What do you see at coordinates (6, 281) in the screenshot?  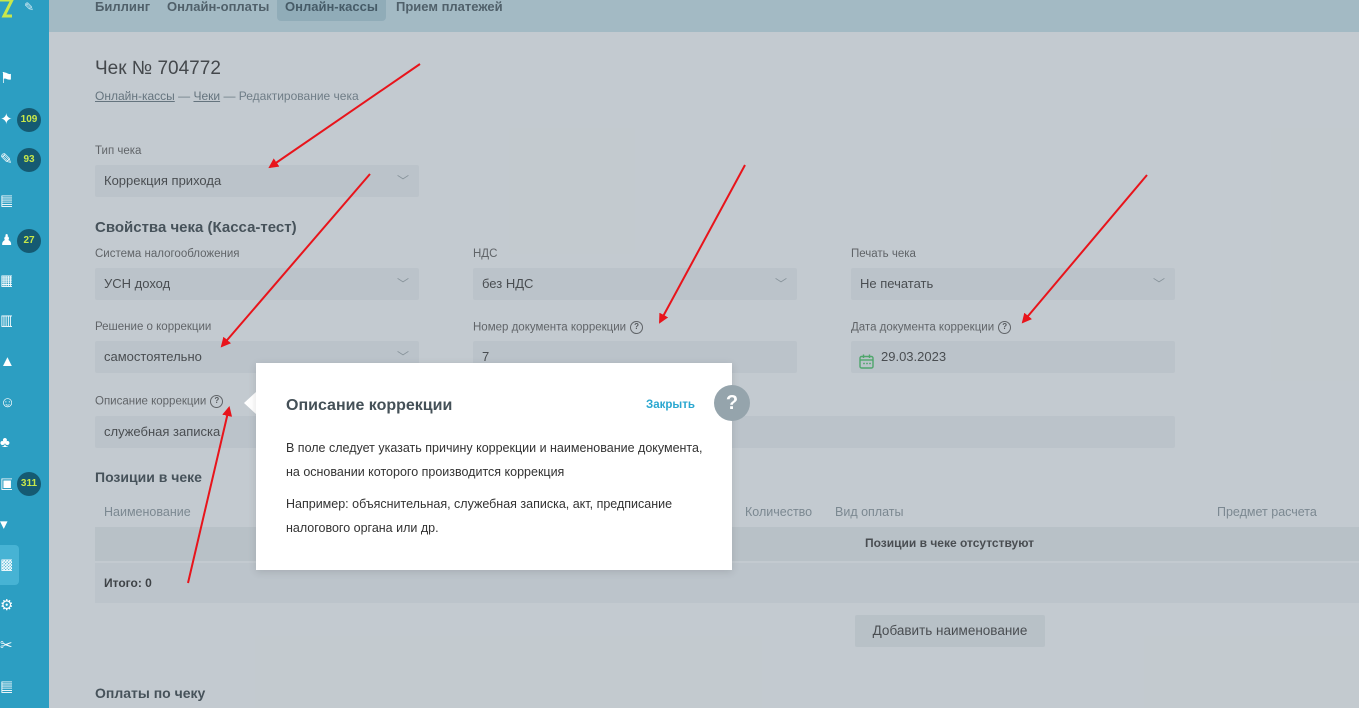 I see `building-icon: ▦` at bounding box center [6, 281].